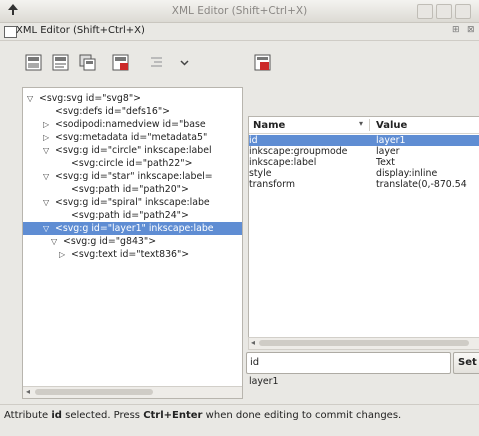 The width and height of the screenshot is (479, 436). I want to click on tree-node-label: <svg:svg id="svg8">, so click(90, 98).